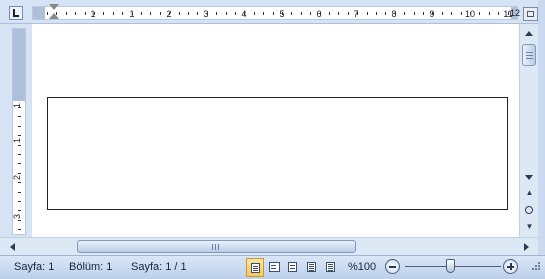  Describe the element at coordinates (34, 267) in the screenshot. I see `page-number-status: Sayfa: 1` at that location.